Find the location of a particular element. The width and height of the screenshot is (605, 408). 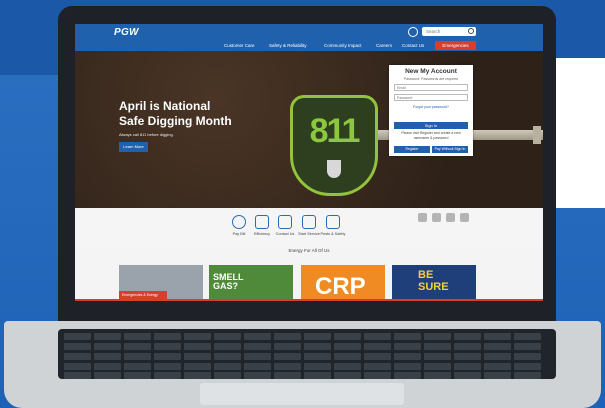

email-field: Email is located at coordinates (431, 87).